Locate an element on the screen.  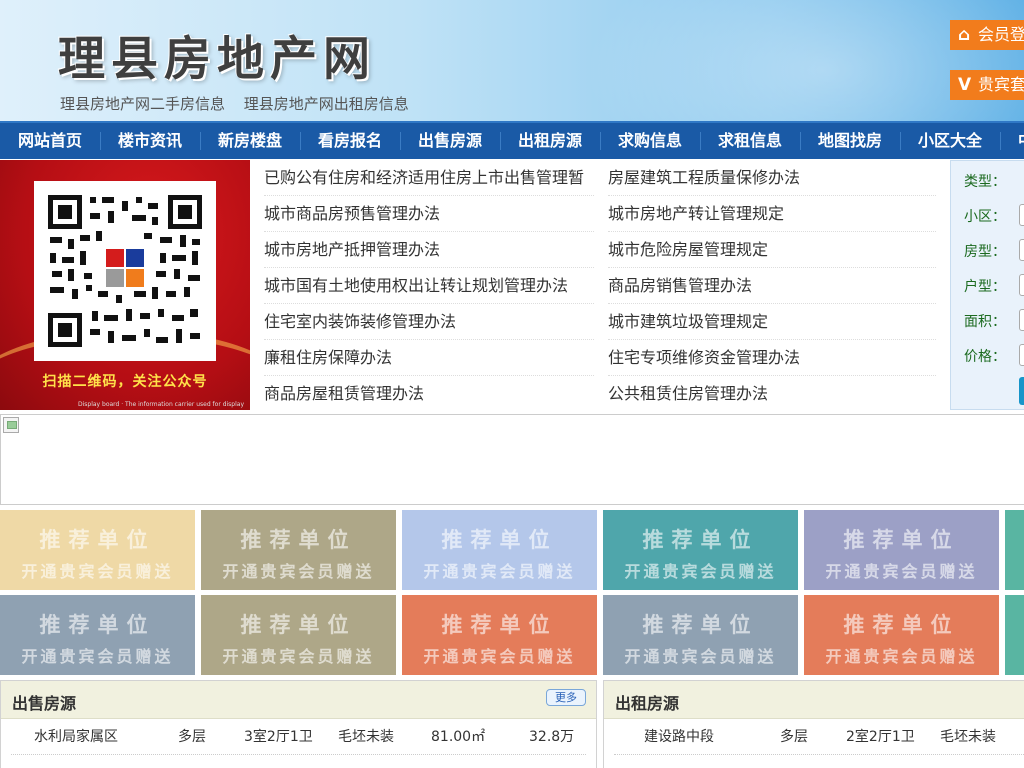
nav-communities: 小区大全 is located at coordinates (950, 141).